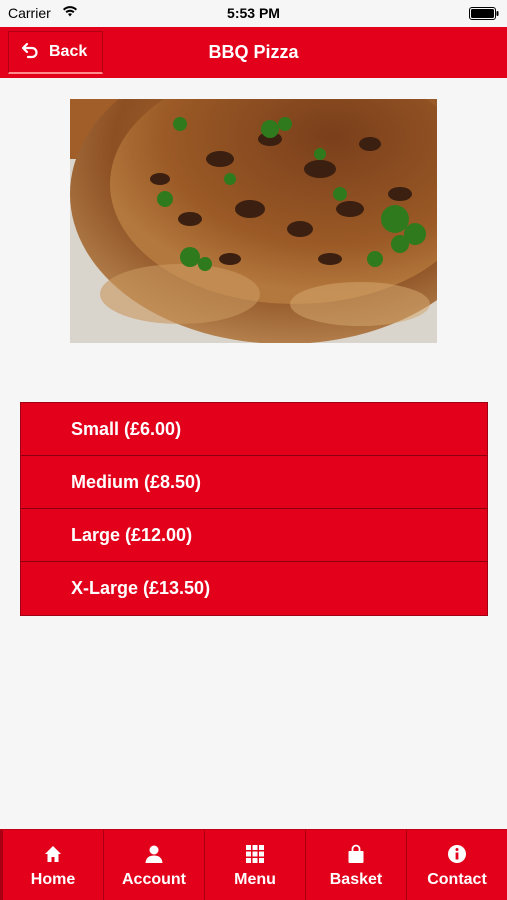 The height and width of the screenshot is (900, 507). I want to click on tab-menu: Menu, so click(254, 865).